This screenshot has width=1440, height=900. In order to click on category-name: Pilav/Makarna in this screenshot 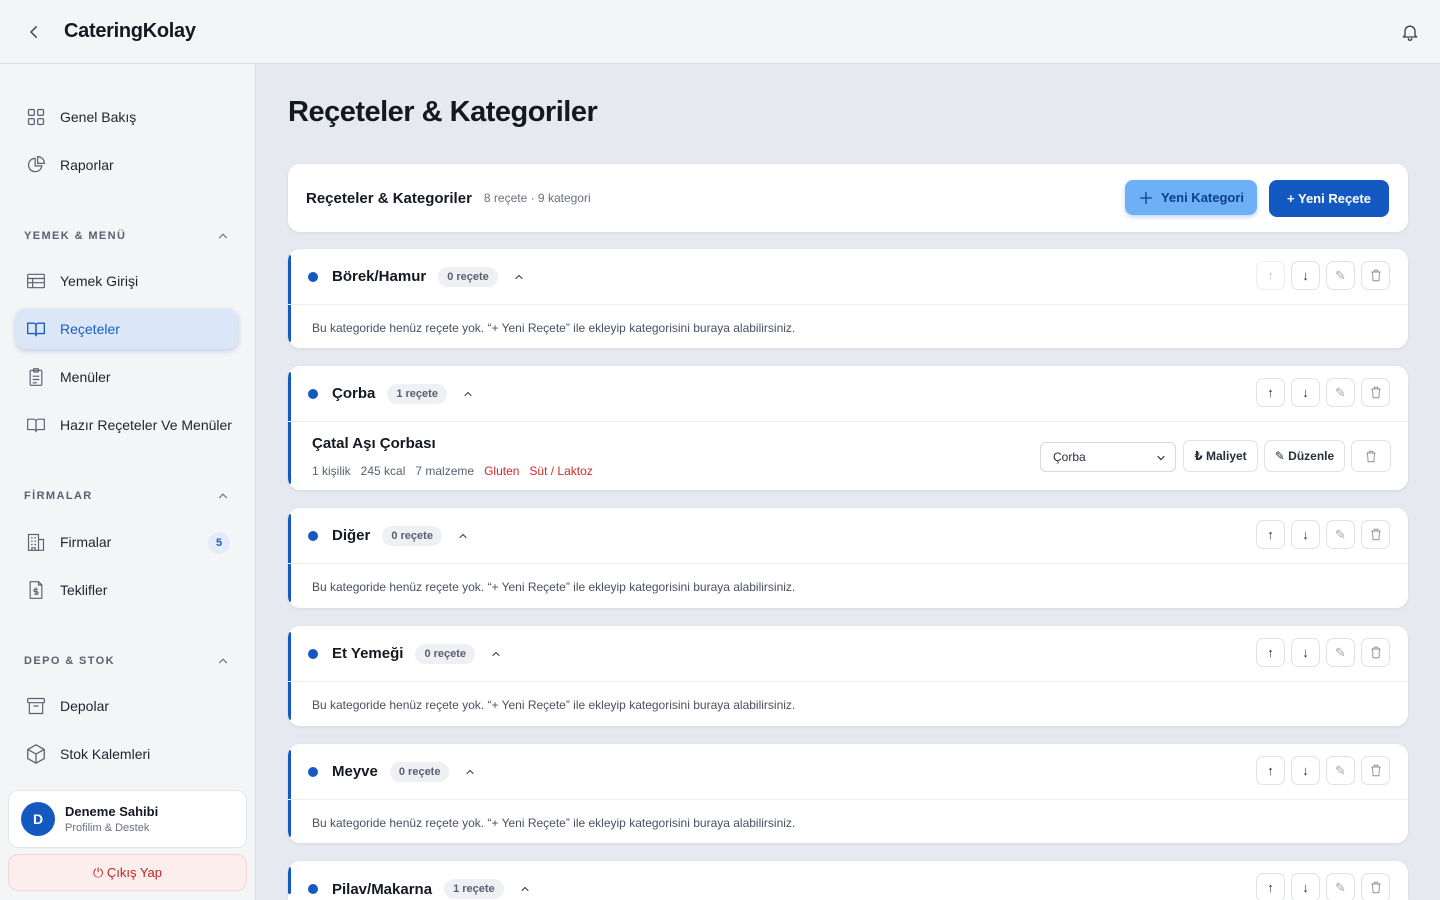, I will do `click(382, 889)`.